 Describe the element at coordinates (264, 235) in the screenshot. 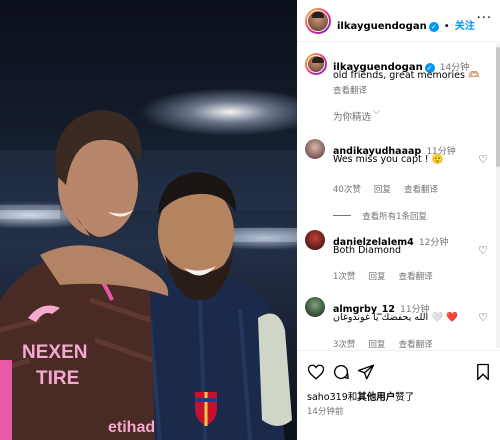

I see `stadium-light` at that location.